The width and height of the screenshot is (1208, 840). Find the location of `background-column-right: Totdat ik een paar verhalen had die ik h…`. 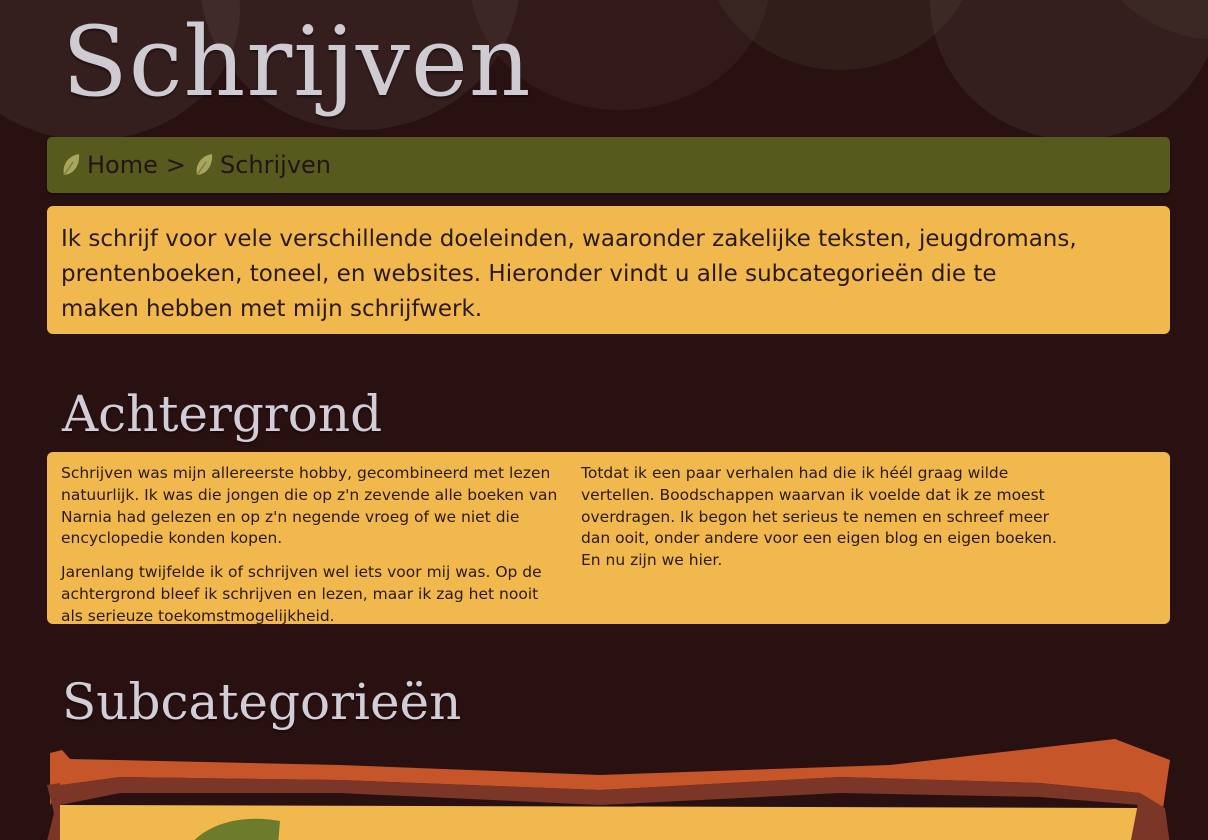

background-column-right: Totdat ik een paar verhalen had die ik h… is located at coordinates (831, 523).